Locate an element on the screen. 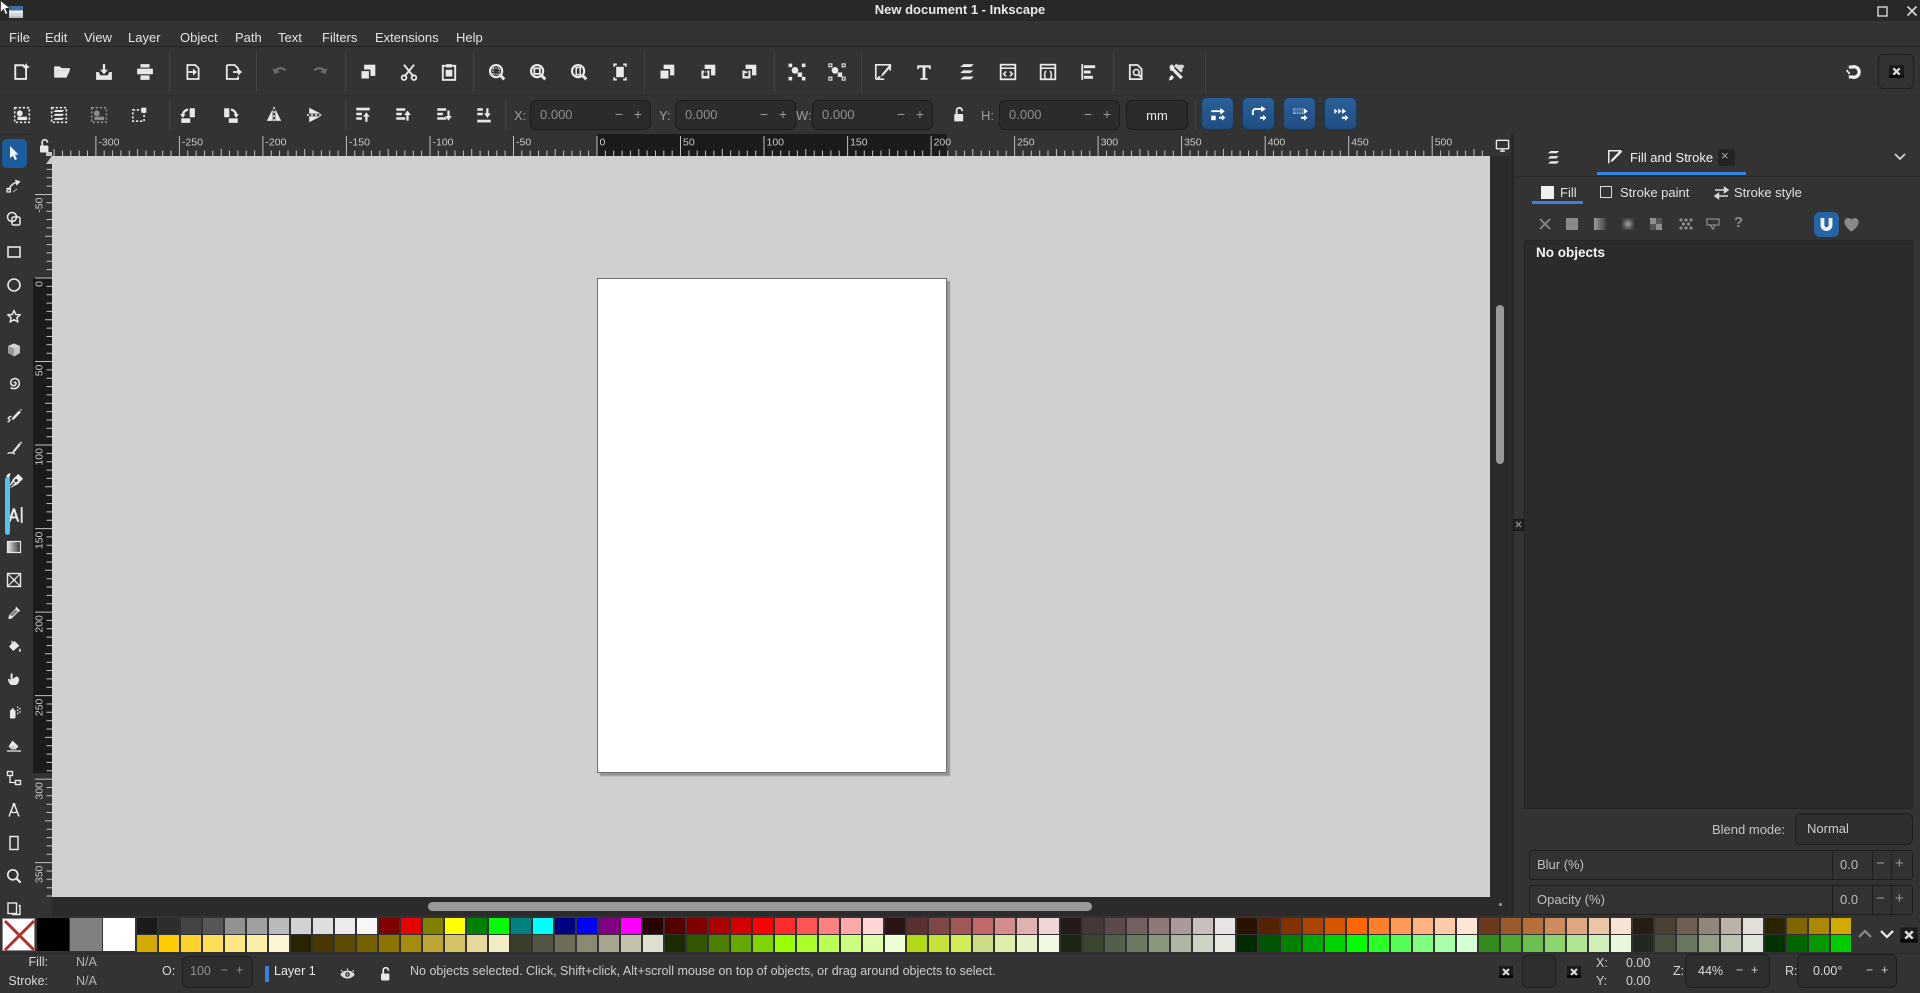 This screenshot has width=1920, height=993. svg-text: 500 is located at coordinates (1444, 143).